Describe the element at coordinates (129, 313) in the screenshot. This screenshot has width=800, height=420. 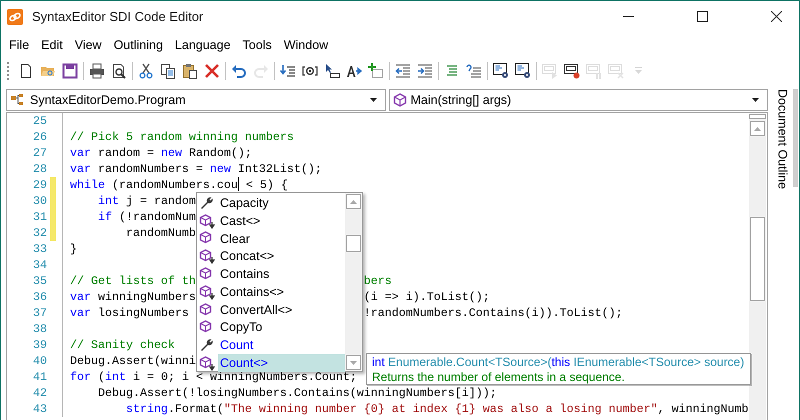
I see `code-line: var losingNumbers` at that location.